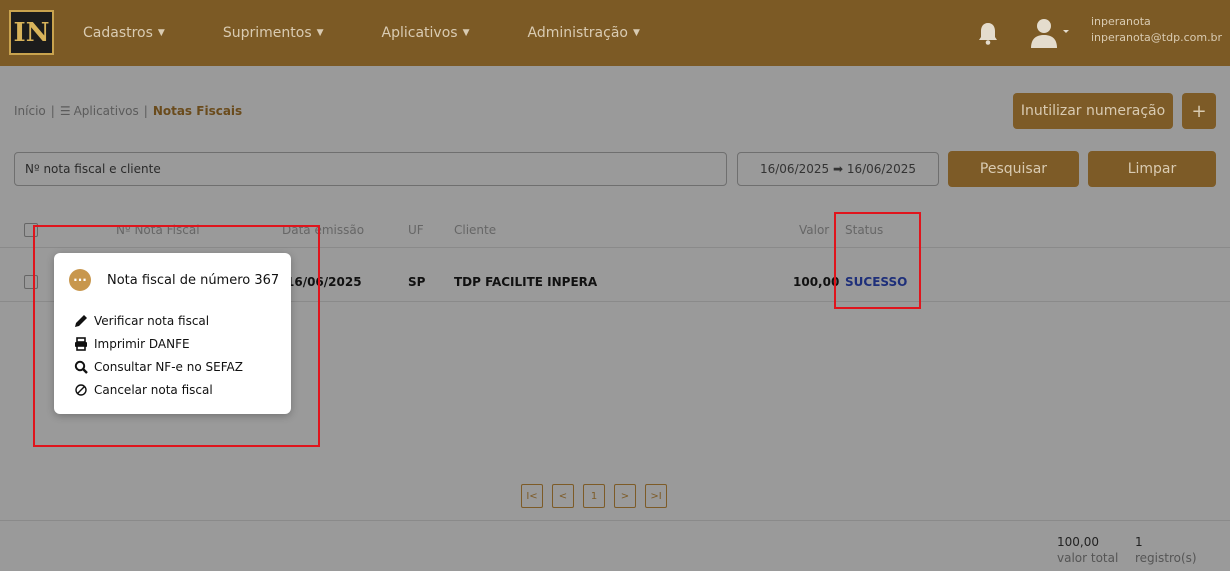  I want to click on app-logo: IN, so click(31, 32).